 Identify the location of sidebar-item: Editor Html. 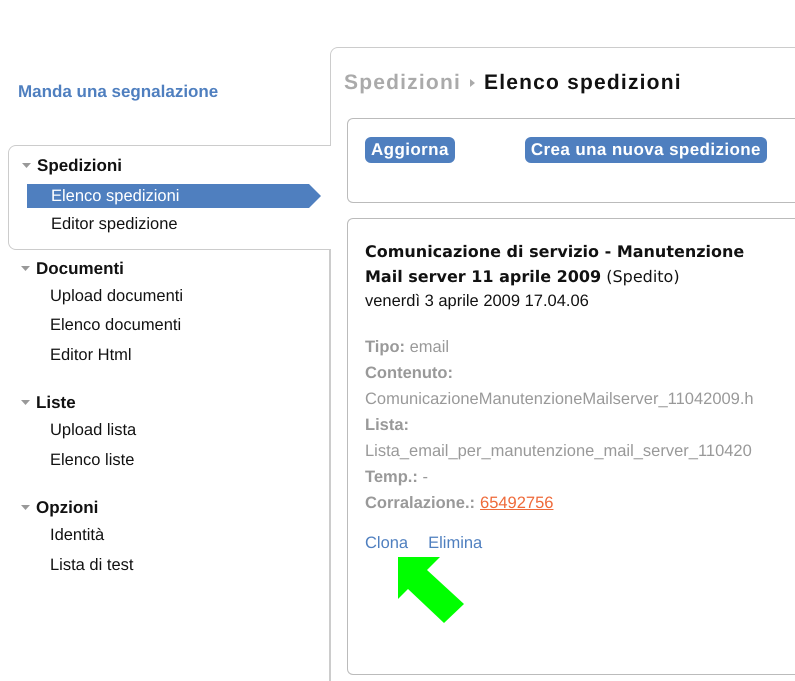
(168, 355).